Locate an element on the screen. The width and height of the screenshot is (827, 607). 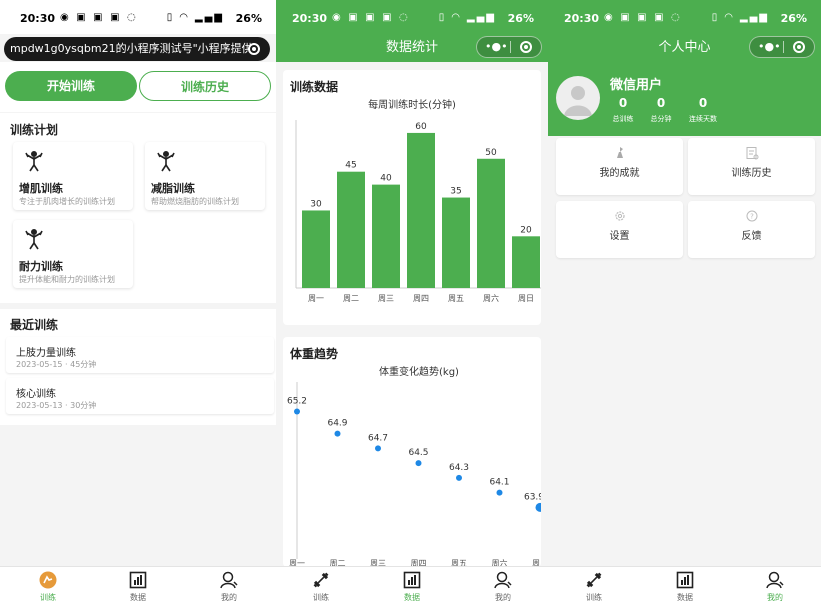
weekly-duration-chart: 每周训练时长(分钟) 30 周一 45 周二 40 周三 60 周四 35 周五 50 周六 20 周日 is located at coordinates (418, 200).